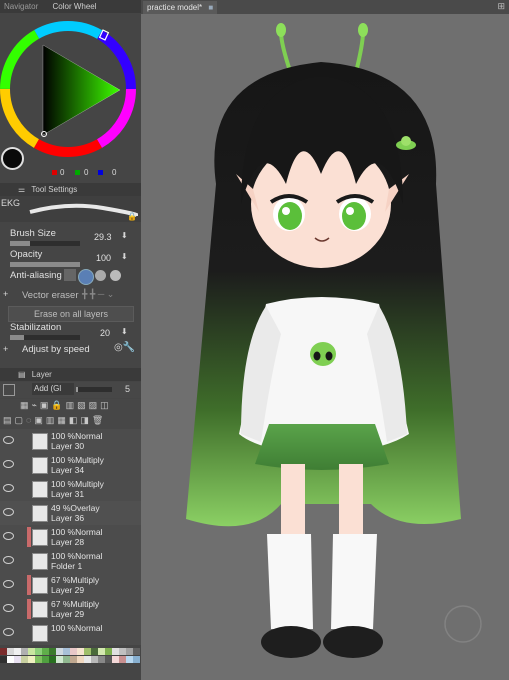 Image resolution: width=509 pixels, height=680 pixels. Describe the element at coordinates (70, 513) in the screenshot. I see `layer-row: 49 %Overlay Layer 36` at that location.